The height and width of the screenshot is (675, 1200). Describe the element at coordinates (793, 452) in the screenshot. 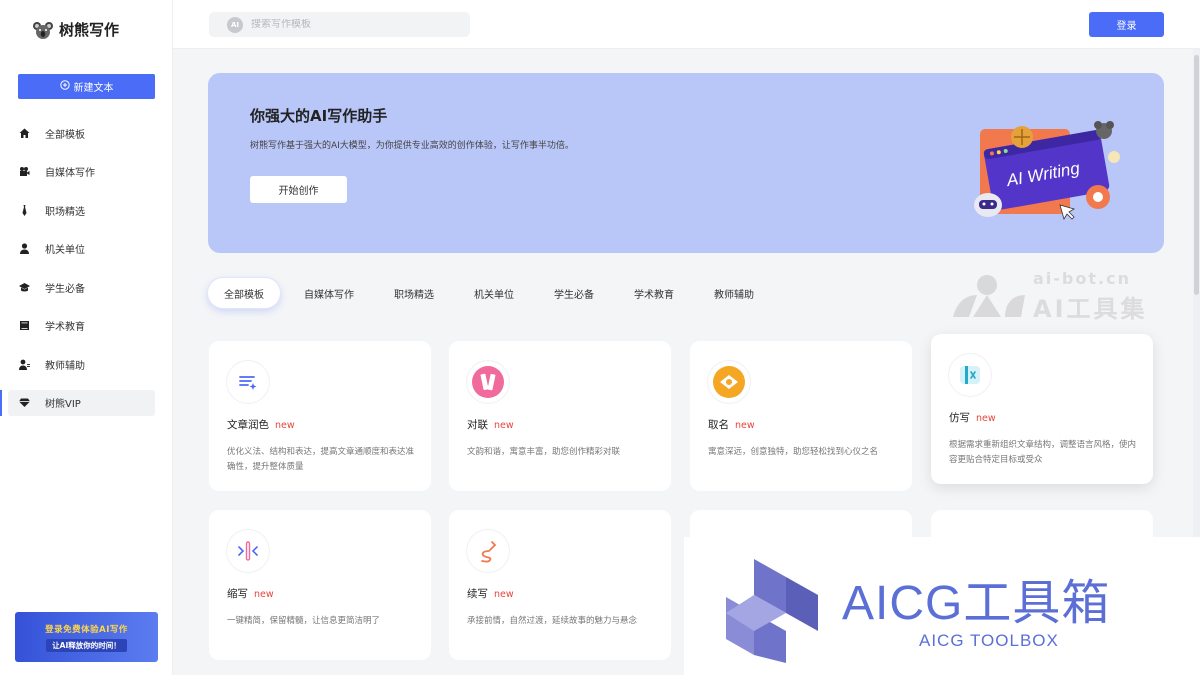

I see `card-description: 寓意深远，创意独特，助您轻松找到心仪之名` at that location.